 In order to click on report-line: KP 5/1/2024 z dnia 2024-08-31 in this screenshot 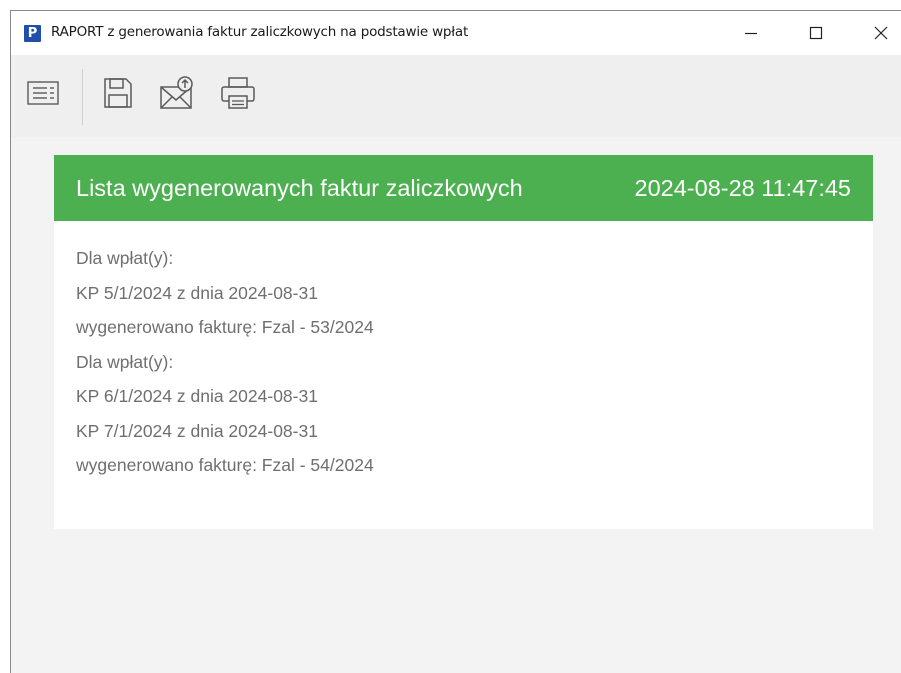, I will do `click(197, 292)`.